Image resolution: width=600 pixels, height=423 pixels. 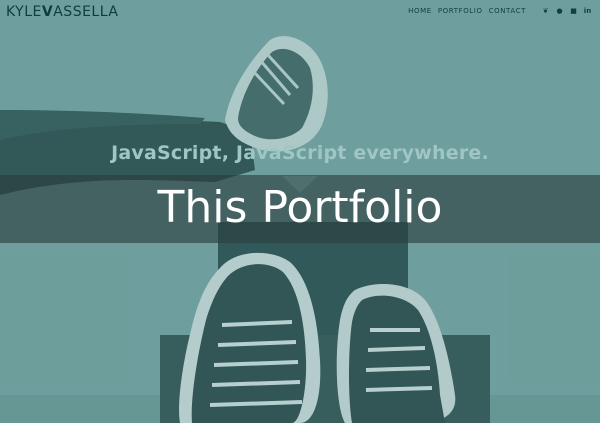 What do you see at coordinates (420, 11) in the screenshot?
I see `nav-home-link: HOME` at bounding box center [420, 11].